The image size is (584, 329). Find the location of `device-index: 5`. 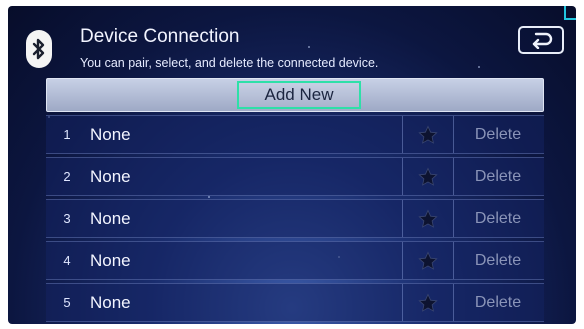

device-index: 5 is located at coordinates (67, 302).